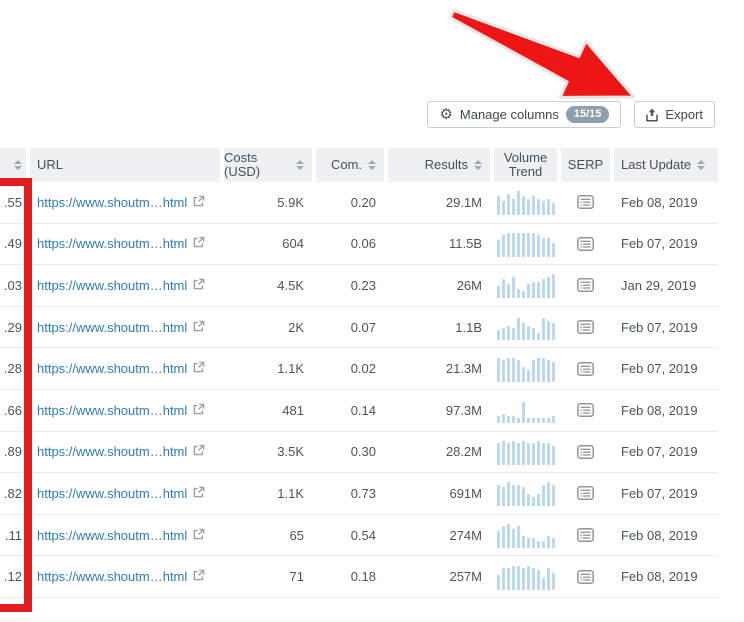 The image size is (744, 622). I want to click on keyword-value-truncated: .82, so click(12, 493).